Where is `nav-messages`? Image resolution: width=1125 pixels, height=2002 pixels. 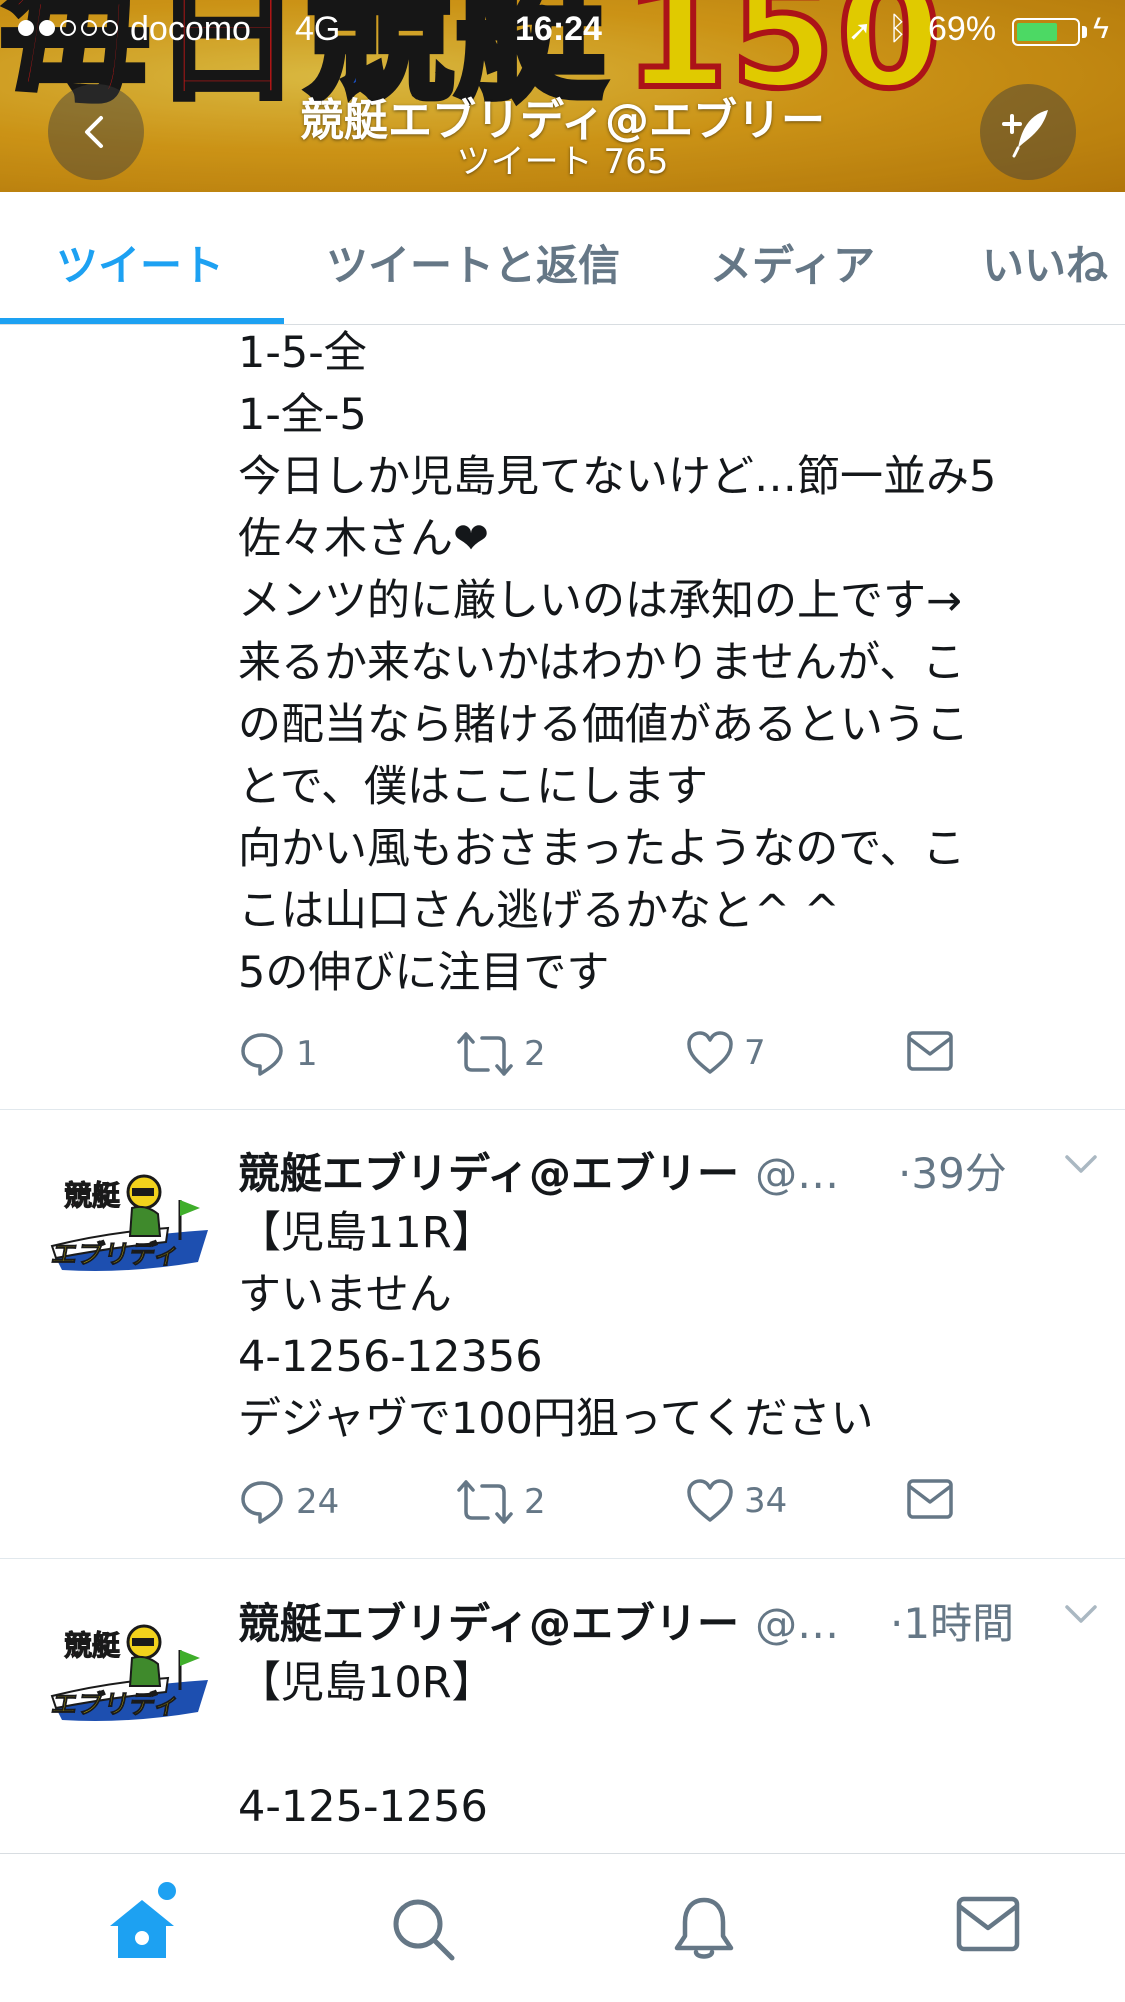 nav-messages is located at coordinates (988, 1926).